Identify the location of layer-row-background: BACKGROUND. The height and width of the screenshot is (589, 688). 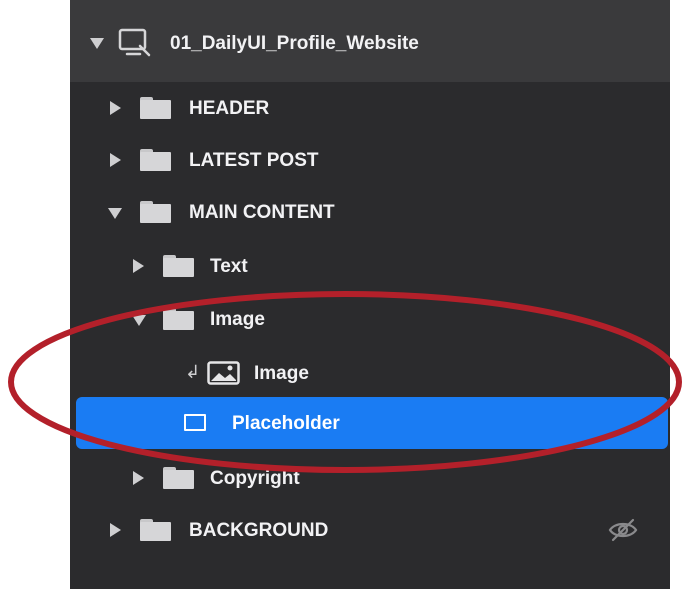
(370, 530).